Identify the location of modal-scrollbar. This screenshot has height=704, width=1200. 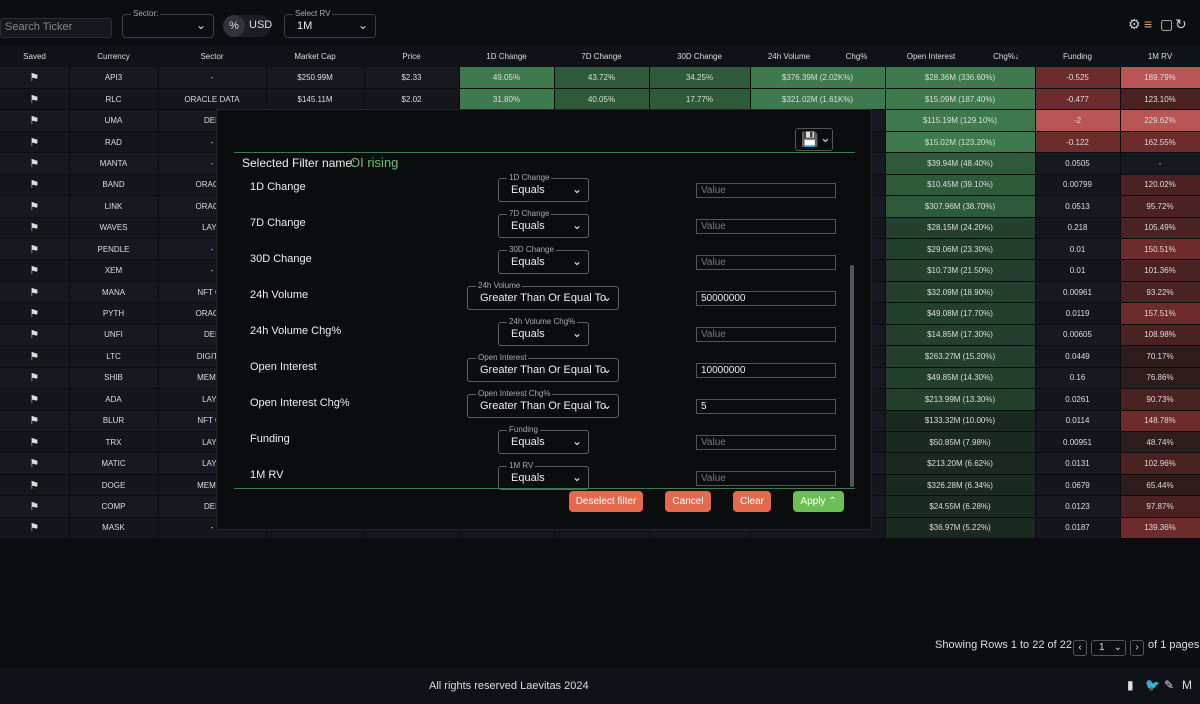
(852, 376).